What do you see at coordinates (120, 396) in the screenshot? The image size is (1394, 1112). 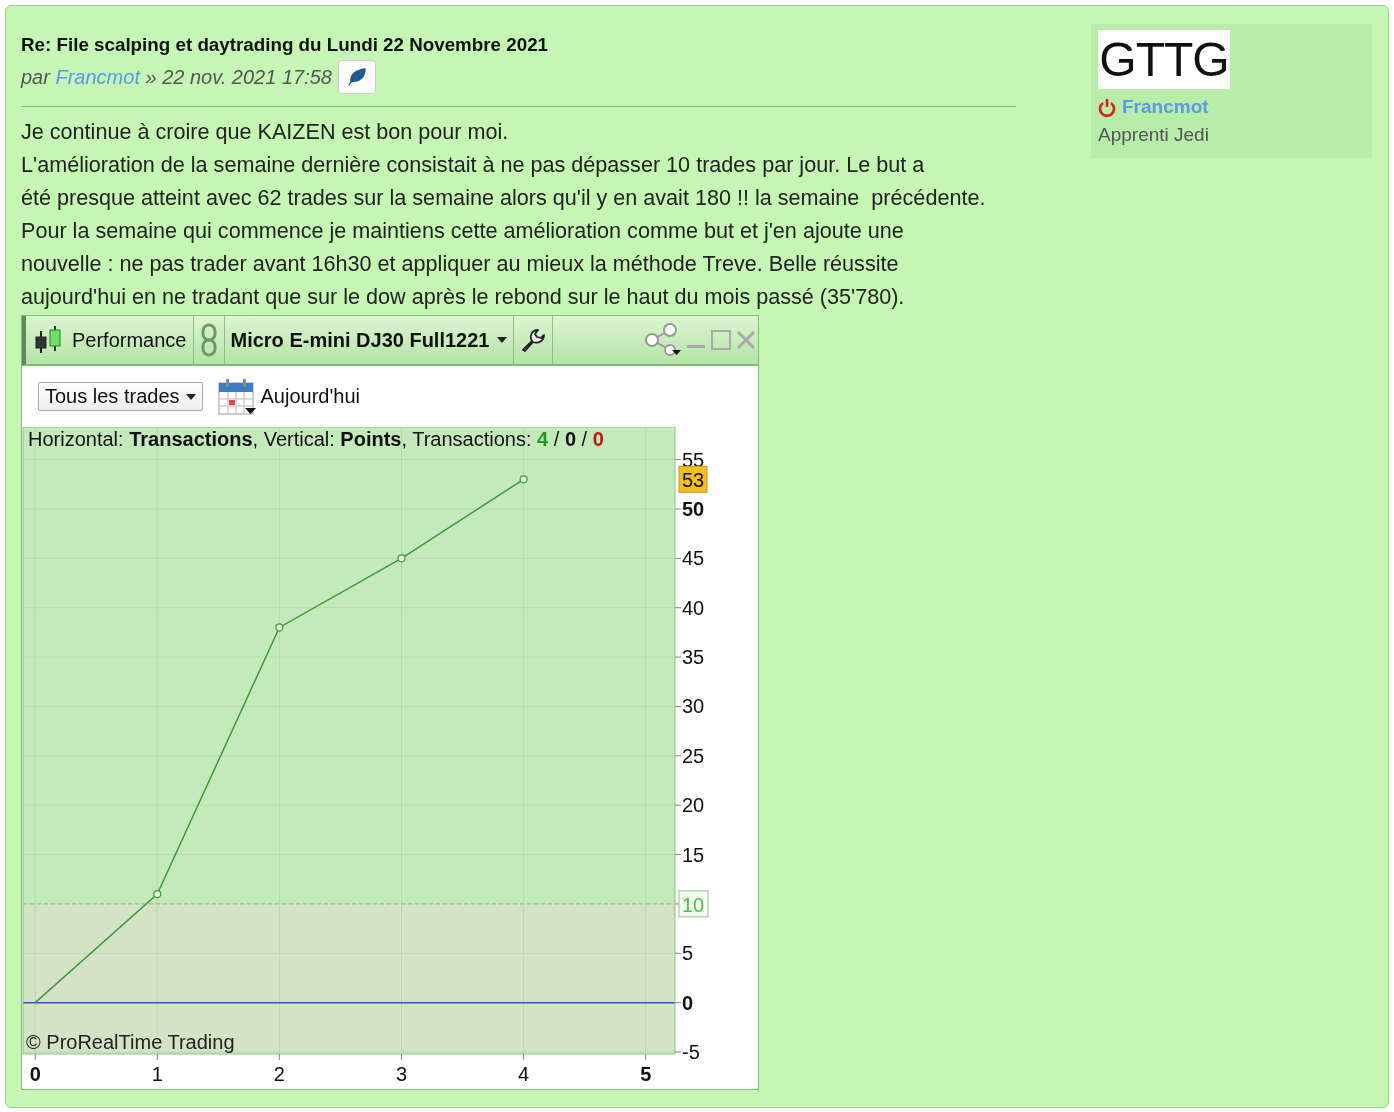 I see `trades-dropdown: Tous les trades` at bounding box center [120, 396].